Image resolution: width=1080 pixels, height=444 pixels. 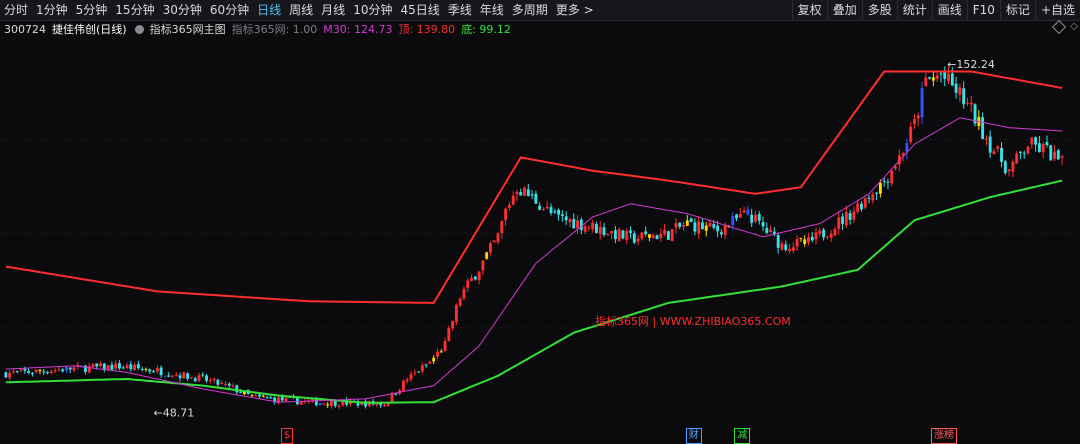 I want to click on low-marker: ←48.71, so click(x=174, y=412).